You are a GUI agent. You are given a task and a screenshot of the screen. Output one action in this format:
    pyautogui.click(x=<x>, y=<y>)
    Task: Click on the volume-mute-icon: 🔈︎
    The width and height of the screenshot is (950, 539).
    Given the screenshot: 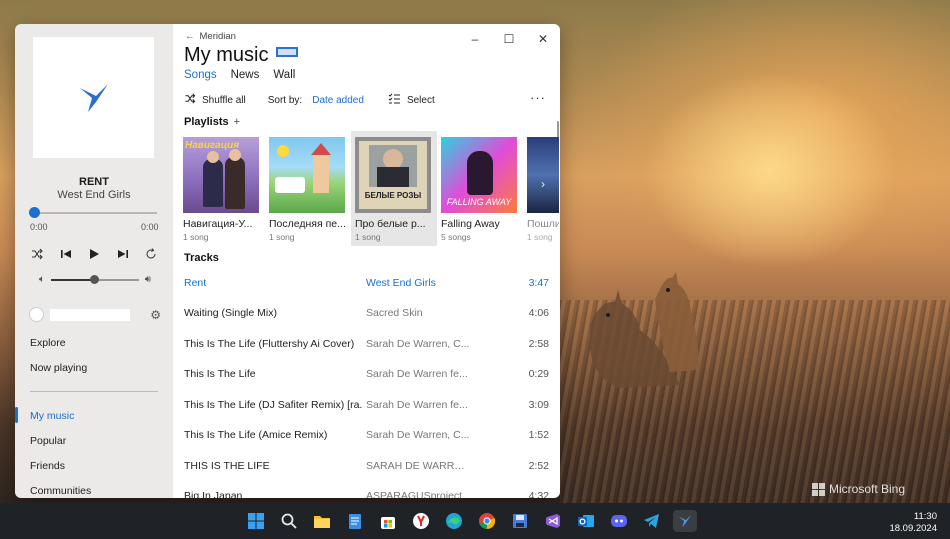 What is the action you would take?
    pyautogui.click(x=42, y=279)
    